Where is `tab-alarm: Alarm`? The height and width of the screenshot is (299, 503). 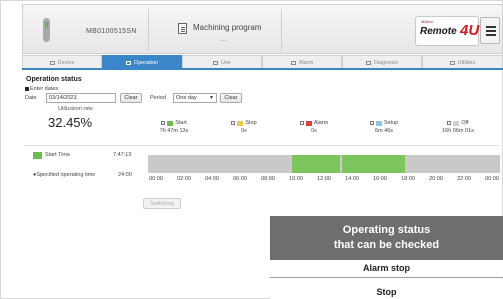
tab-alarm: Alarm is located at coordinates (302, 62).